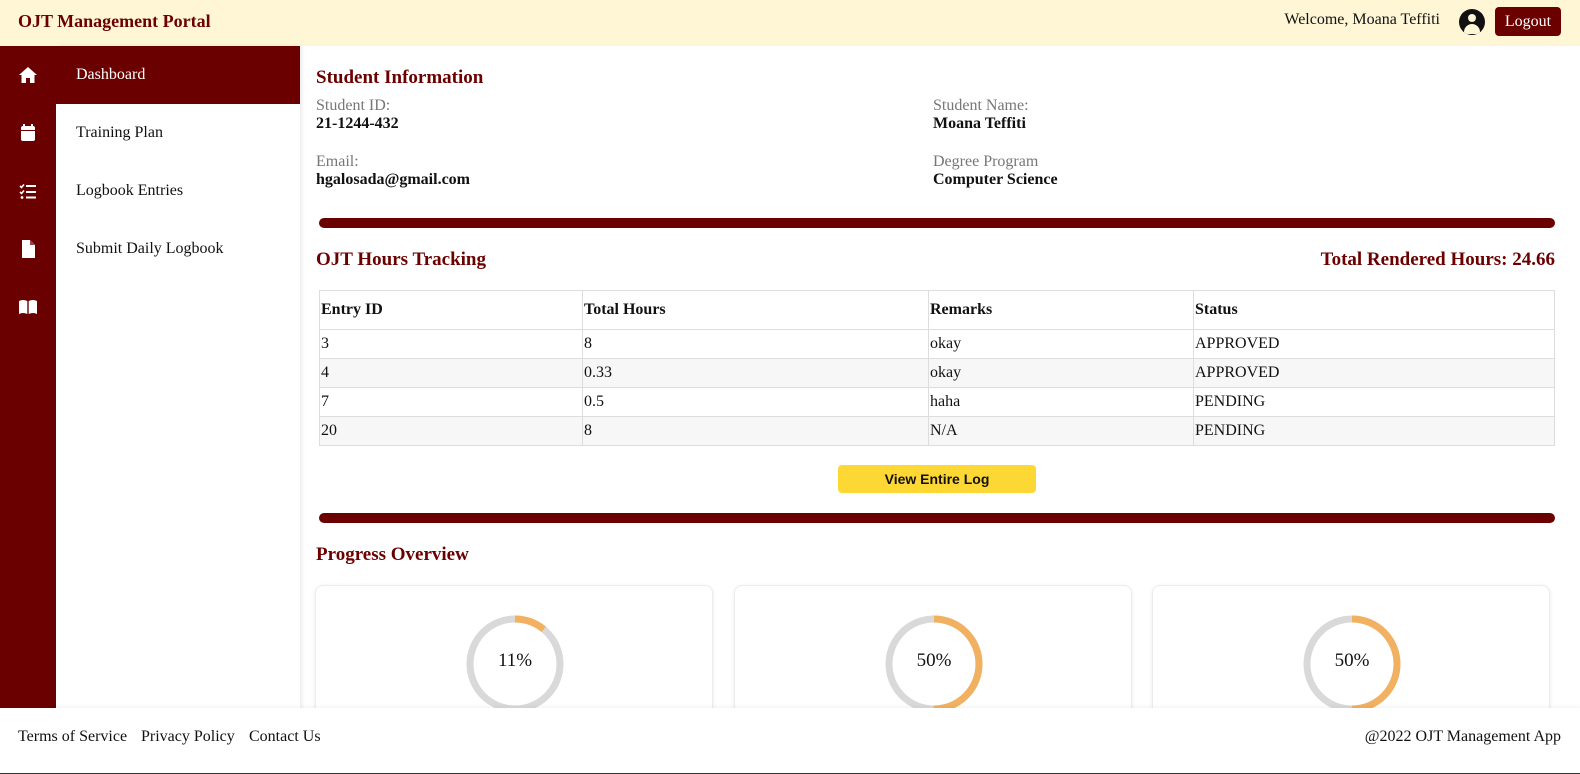 The image size is (1580, 774). Describe the element at coordinates (979, 123) in the screenshot. I see `student-name-value: Moana Teffiti` at that location.